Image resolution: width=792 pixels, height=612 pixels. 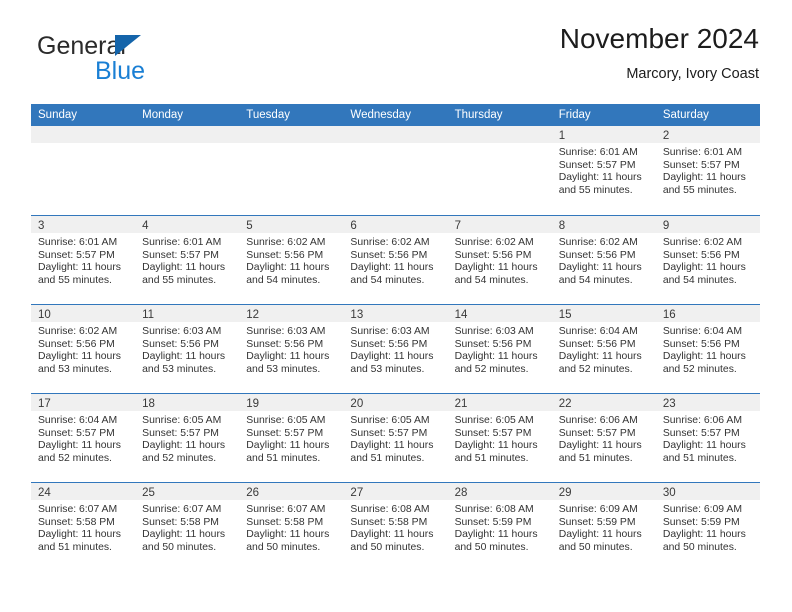 I want to click on day-number-band: 11, so click(x=187, y=313).